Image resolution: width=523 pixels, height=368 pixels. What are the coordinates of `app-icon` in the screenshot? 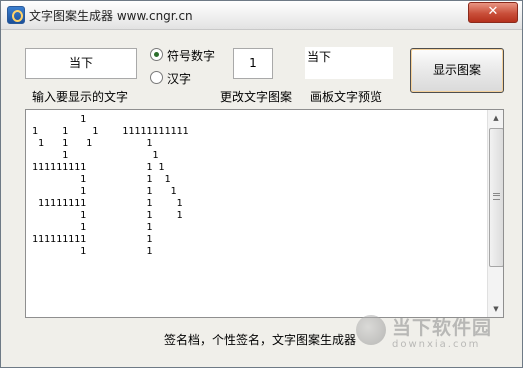 It's located at (16, 15).